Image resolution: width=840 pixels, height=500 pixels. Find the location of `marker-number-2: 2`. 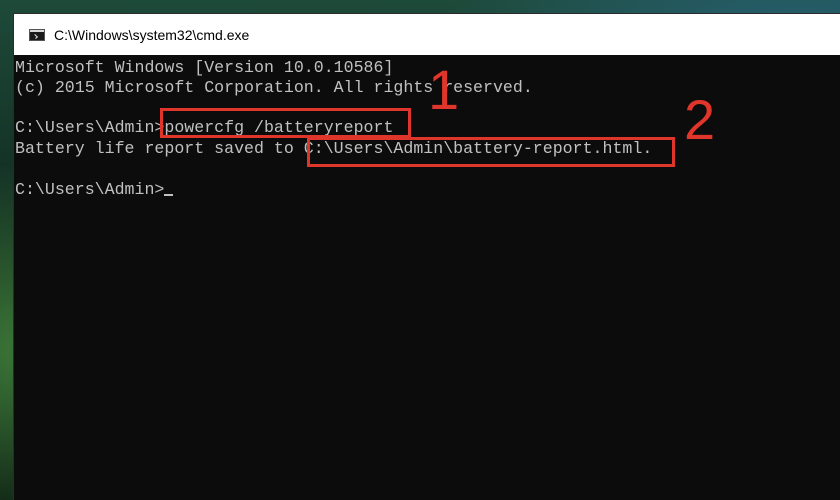

marker-number-2: 2 is located at coordinates (700, 119).